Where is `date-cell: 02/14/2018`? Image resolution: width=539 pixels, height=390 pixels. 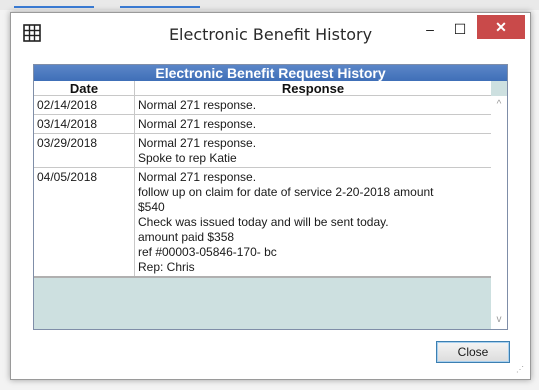 date-cell: 02/14/2018 is located at coordinates (84, 105).